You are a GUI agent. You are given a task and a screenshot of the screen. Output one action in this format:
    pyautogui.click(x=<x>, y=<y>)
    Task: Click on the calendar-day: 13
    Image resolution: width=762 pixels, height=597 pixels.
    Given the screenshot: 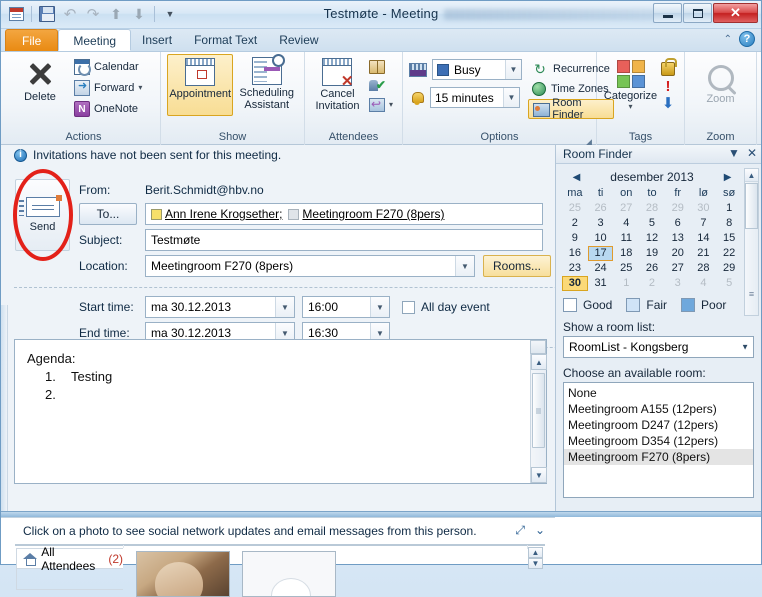 What is the action you would take?
    pyautogui.click(x=678, y=238)
    